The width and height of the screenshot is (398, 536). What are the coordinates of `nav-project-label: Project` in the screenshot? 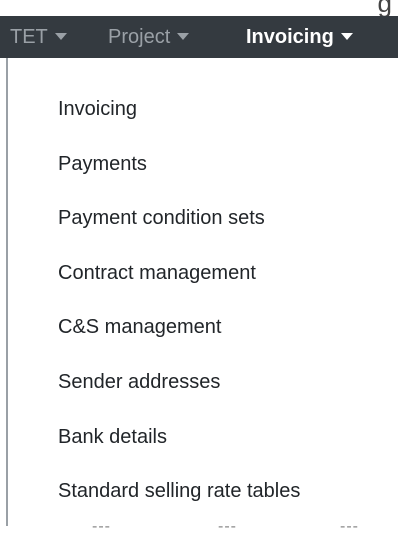 It's located at (139, 36).